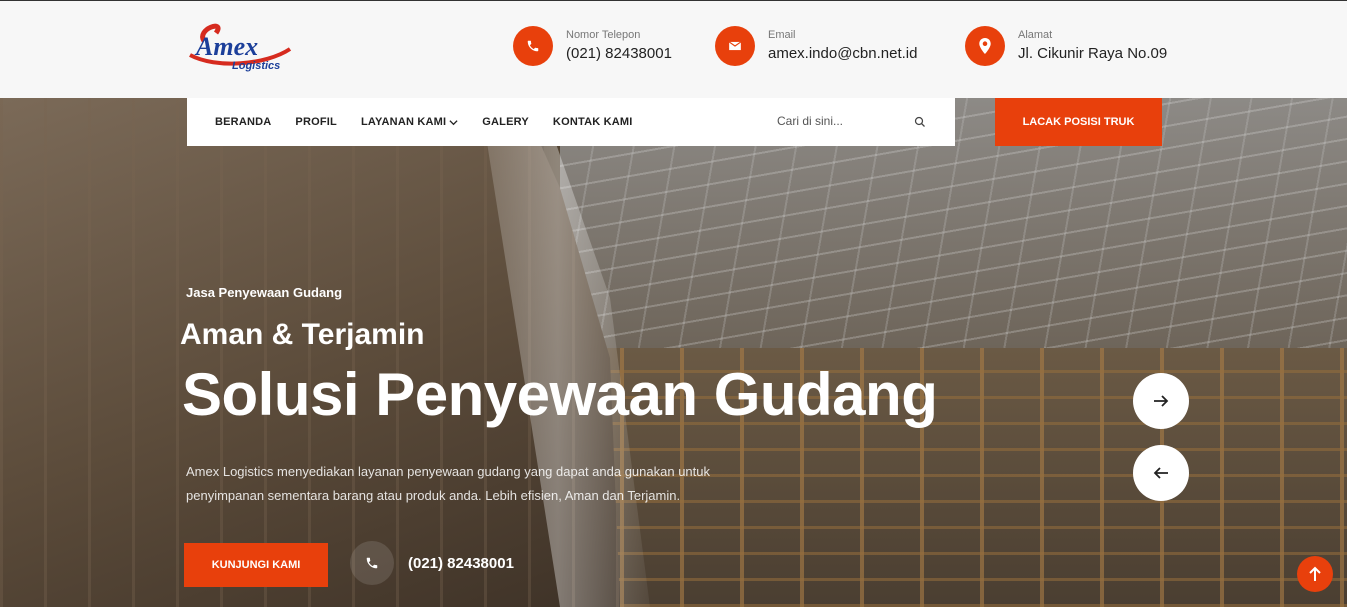 The image size is (1347, 607). I want to click on hero-eyebrow: Jasa Penyewaan Gudang, so click(264, 292).